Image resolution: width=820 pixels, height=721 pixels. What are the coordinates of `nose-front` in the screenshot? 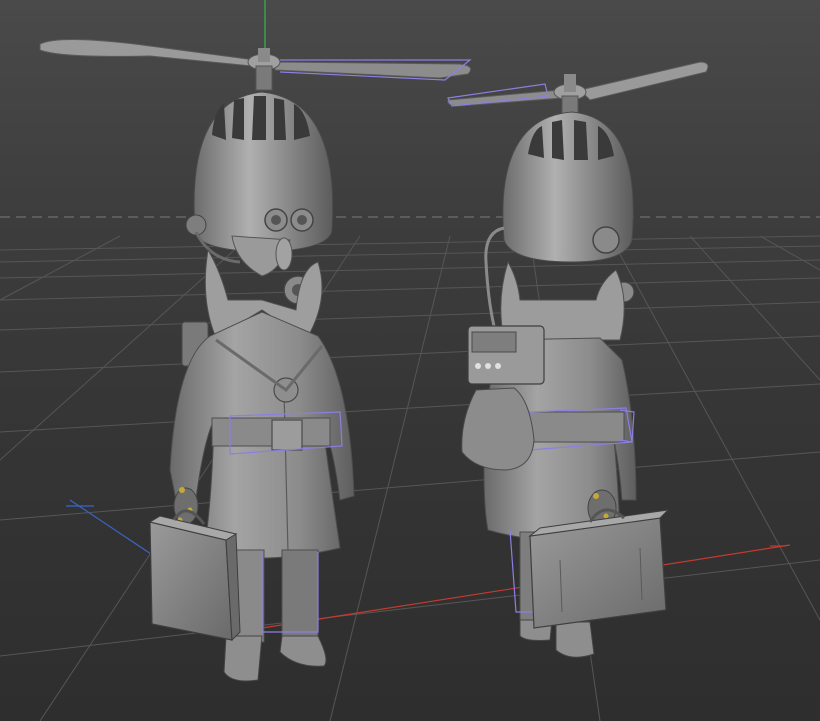 It's located at (284, 254).